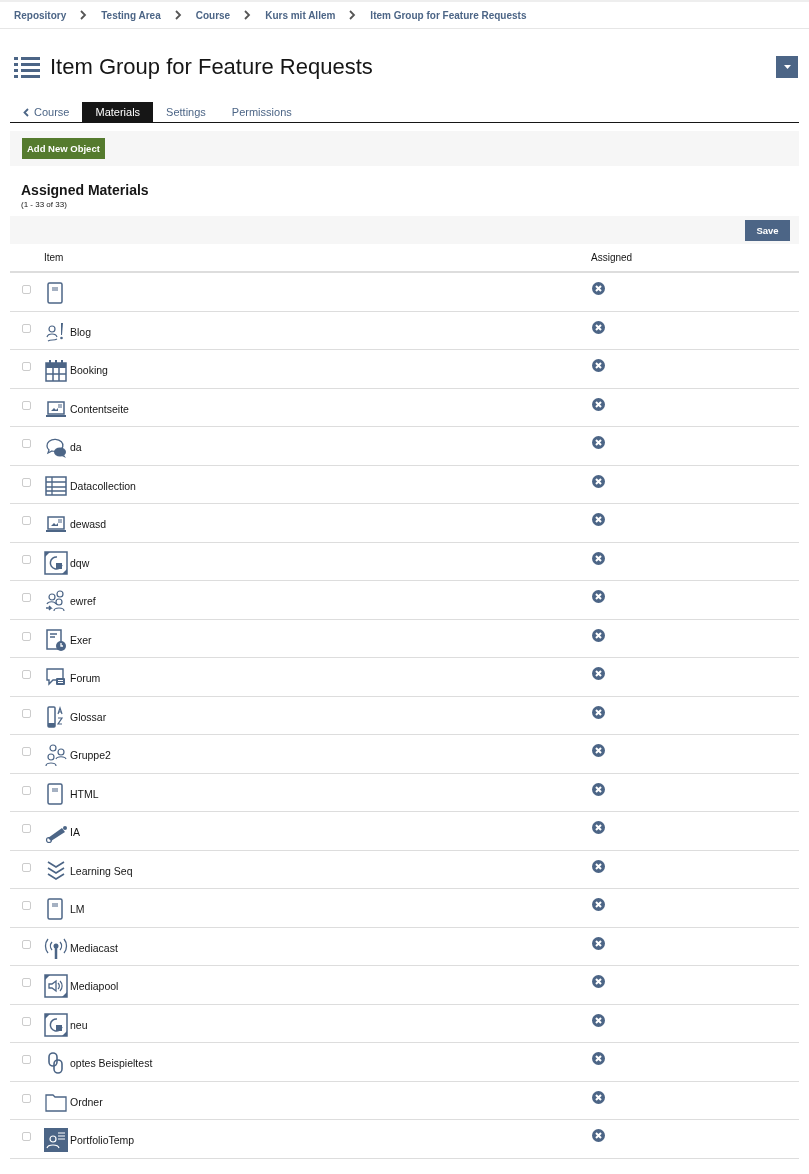 This screenshot has width=809, height=1174. I want to click on chevron-left-icon, so click(26, 112).